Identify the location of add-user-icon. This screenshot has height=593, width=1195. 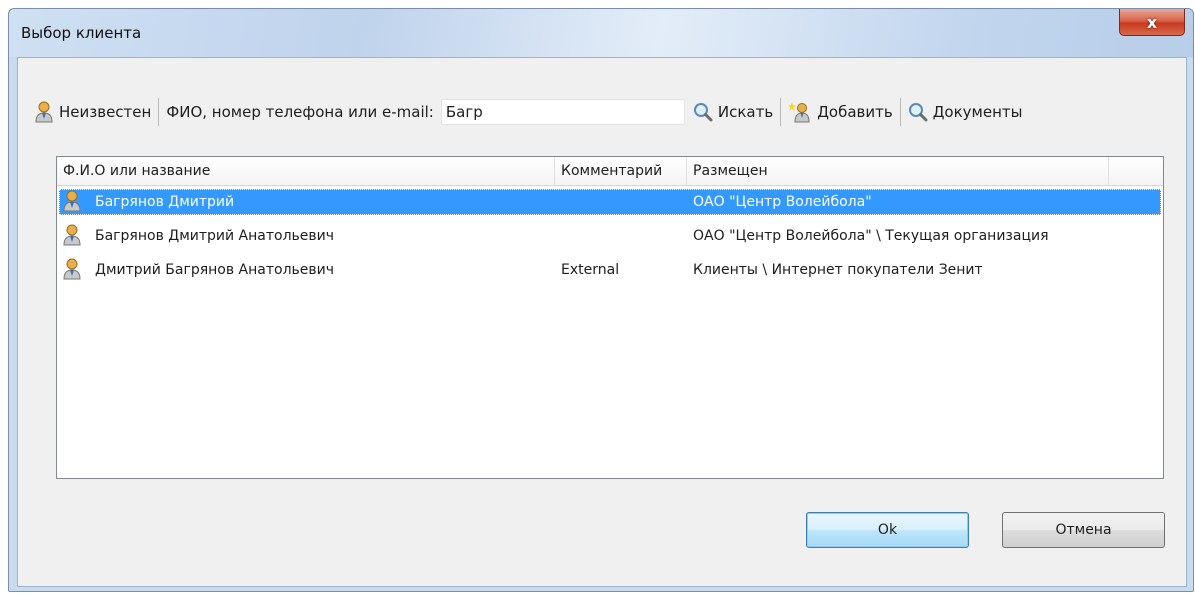
(799, 112).